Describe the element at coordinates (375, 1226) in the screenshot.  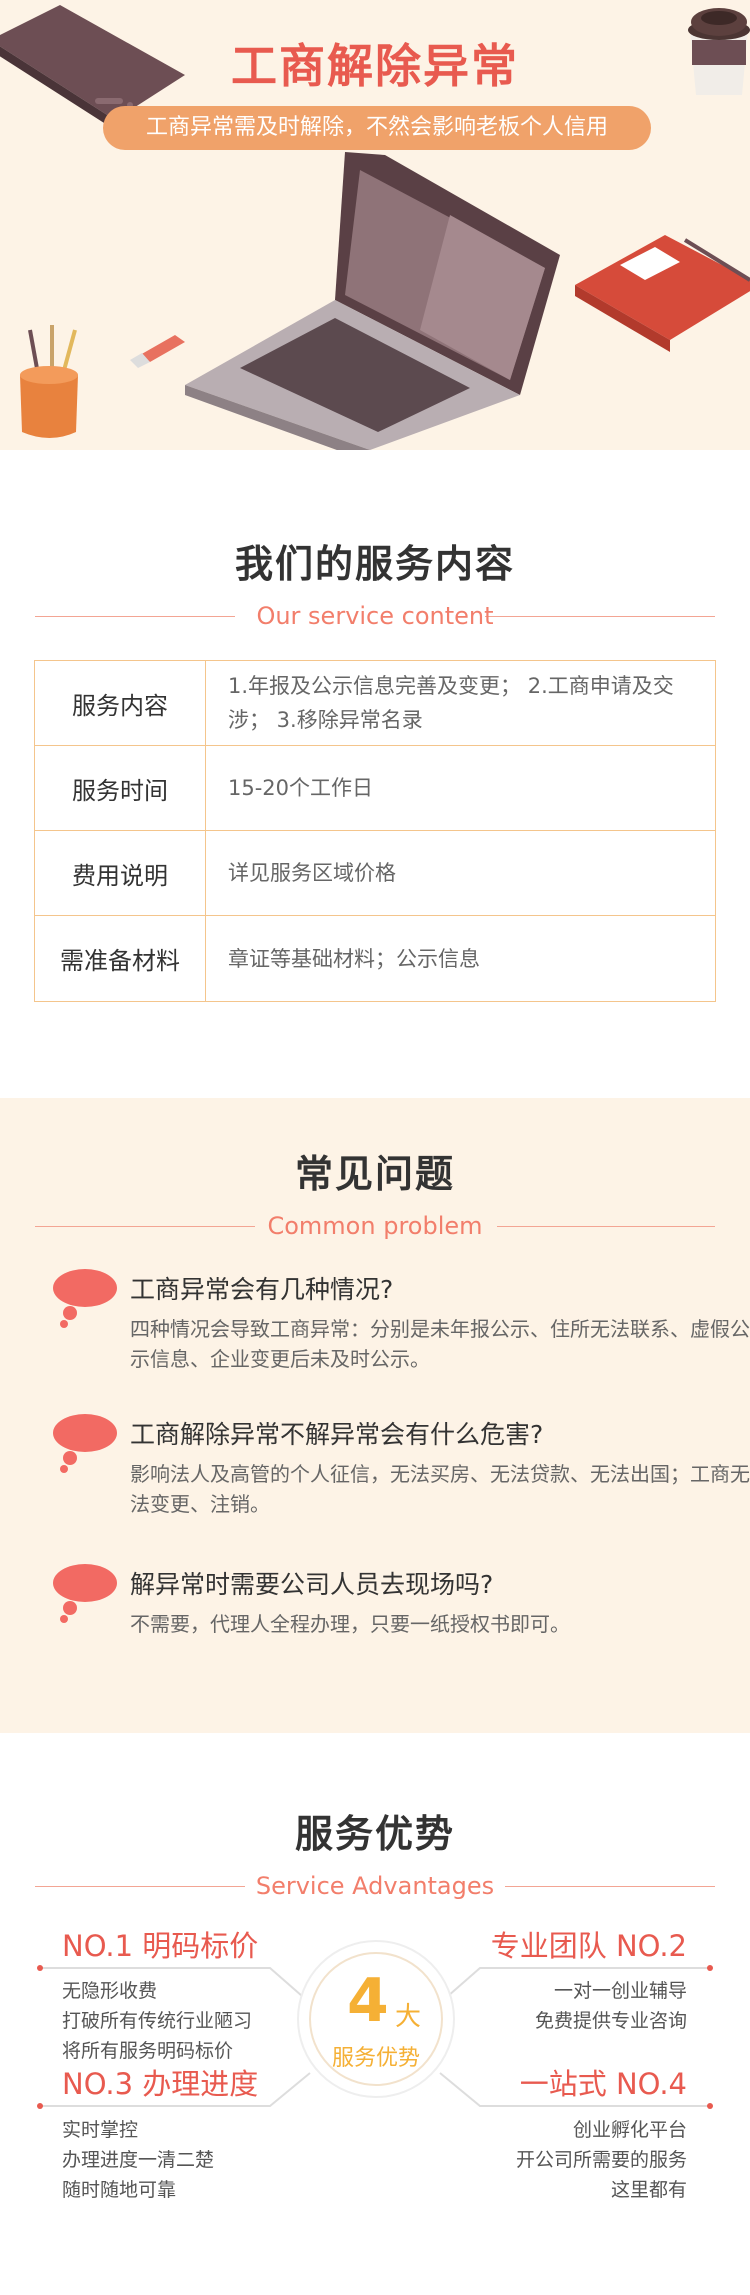
I see `section-subtitle: Common problem` at that location.